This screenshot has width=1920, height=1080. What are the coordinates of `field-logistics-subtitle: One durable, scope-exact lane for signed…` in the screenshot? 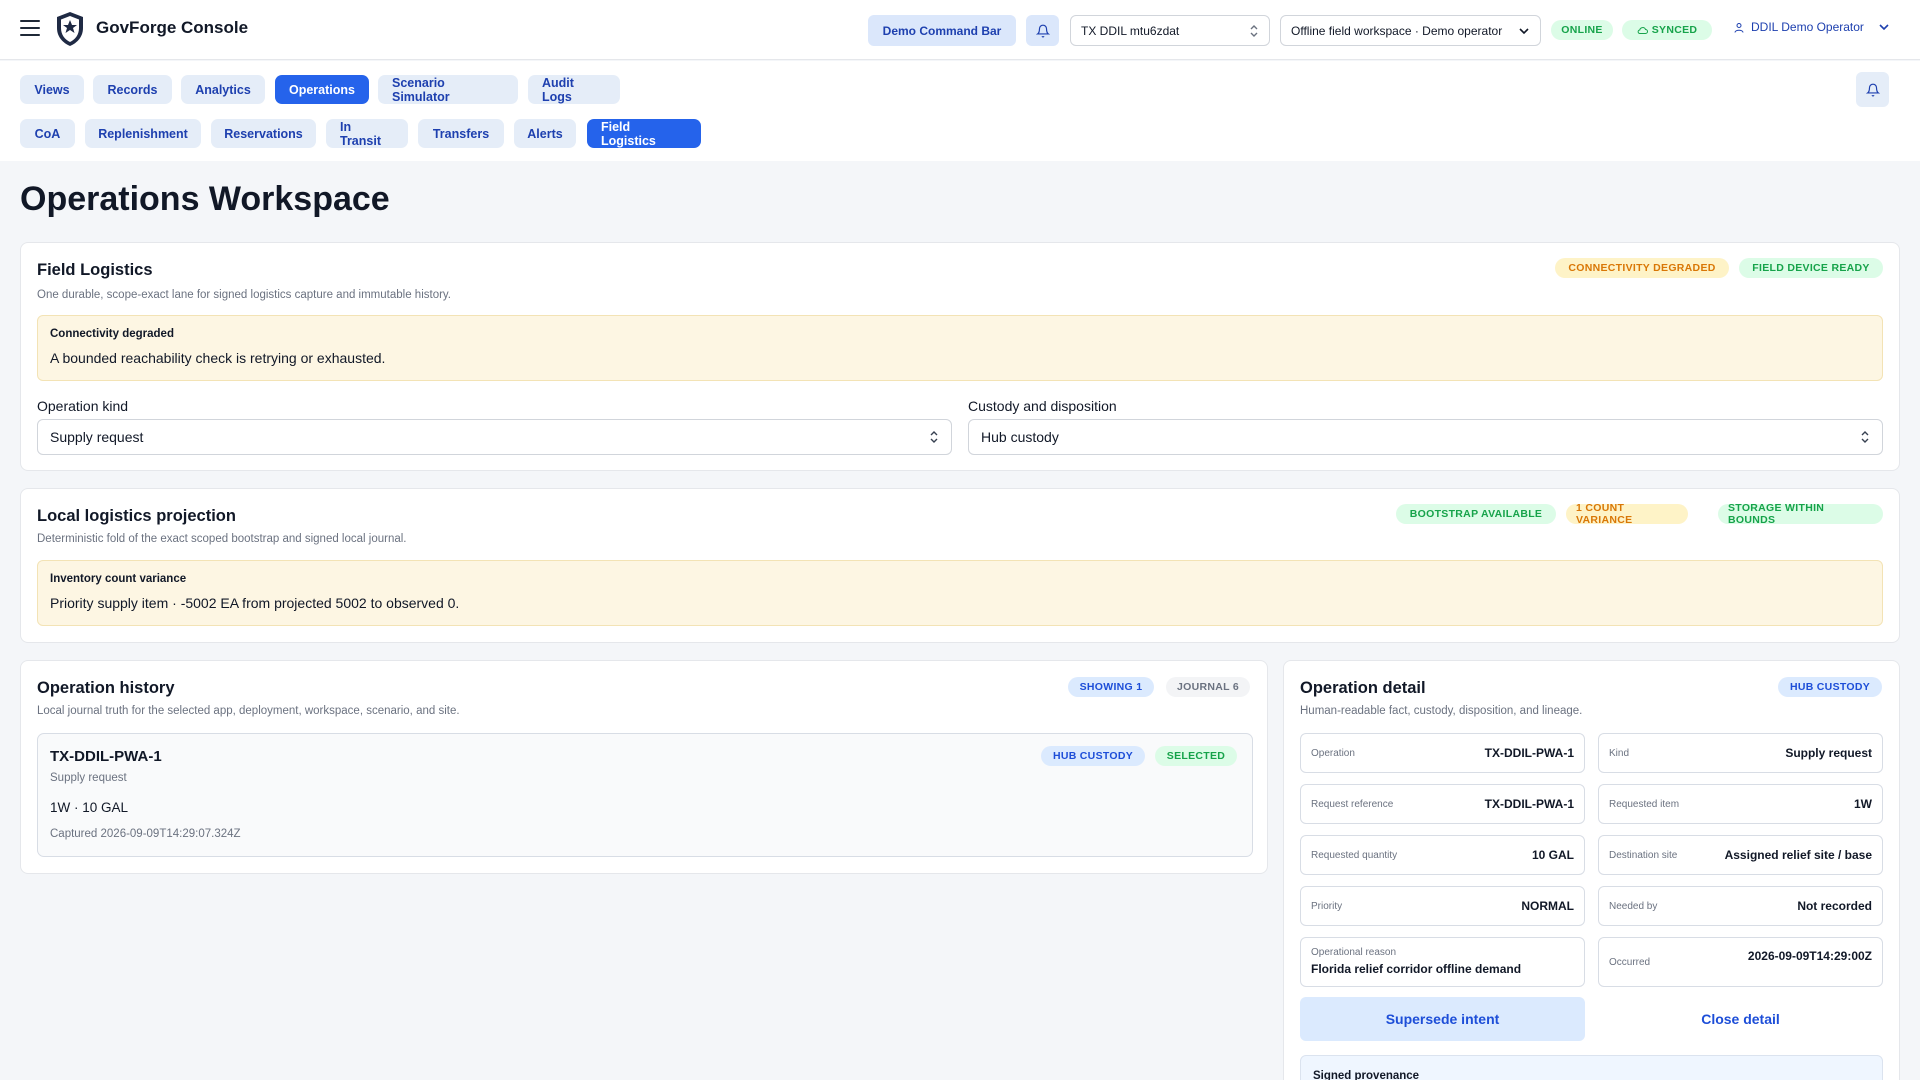 It's located at (244, 295).